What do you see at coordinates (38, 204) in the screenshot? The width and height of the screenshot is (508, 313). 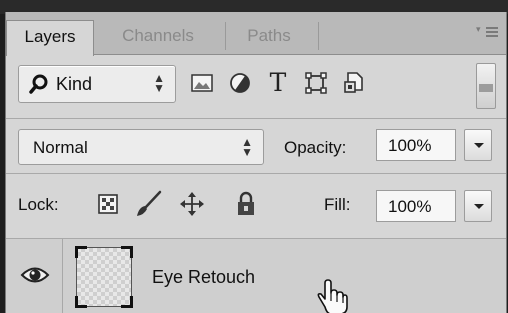 I see `lock-label: Lock:` at bounding box center [38, 204].